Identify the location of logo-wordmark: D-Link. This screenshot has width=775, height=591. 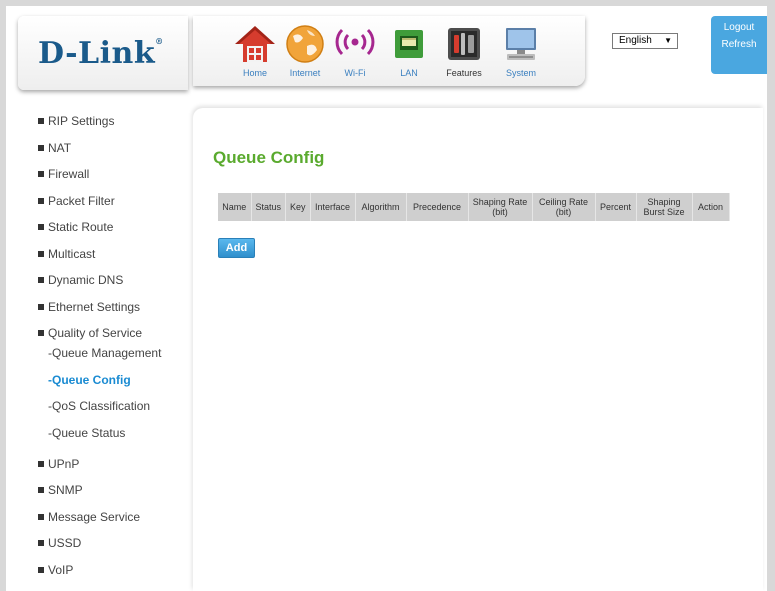
(97, 53).